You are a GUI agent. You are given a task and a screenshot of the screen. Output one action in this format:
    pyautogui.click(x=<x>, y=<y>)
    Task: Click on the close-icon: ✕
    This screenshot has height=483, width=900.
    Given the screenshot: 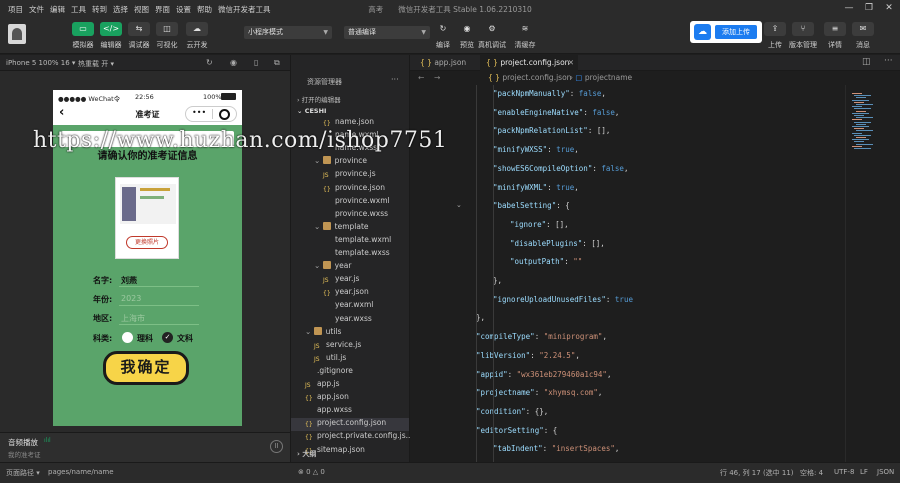 What is the action you would take?
    pyautogui.click(x=889, y=8)
    